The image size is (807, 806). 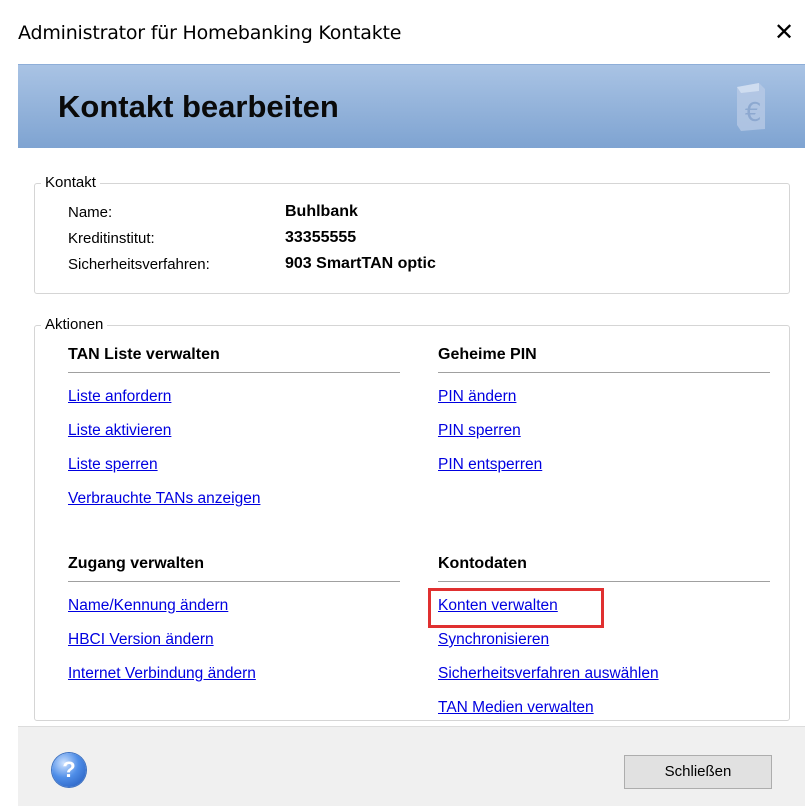 I want to click on security-value: 903 SmartTAN optic, so click(x=360, y=263).